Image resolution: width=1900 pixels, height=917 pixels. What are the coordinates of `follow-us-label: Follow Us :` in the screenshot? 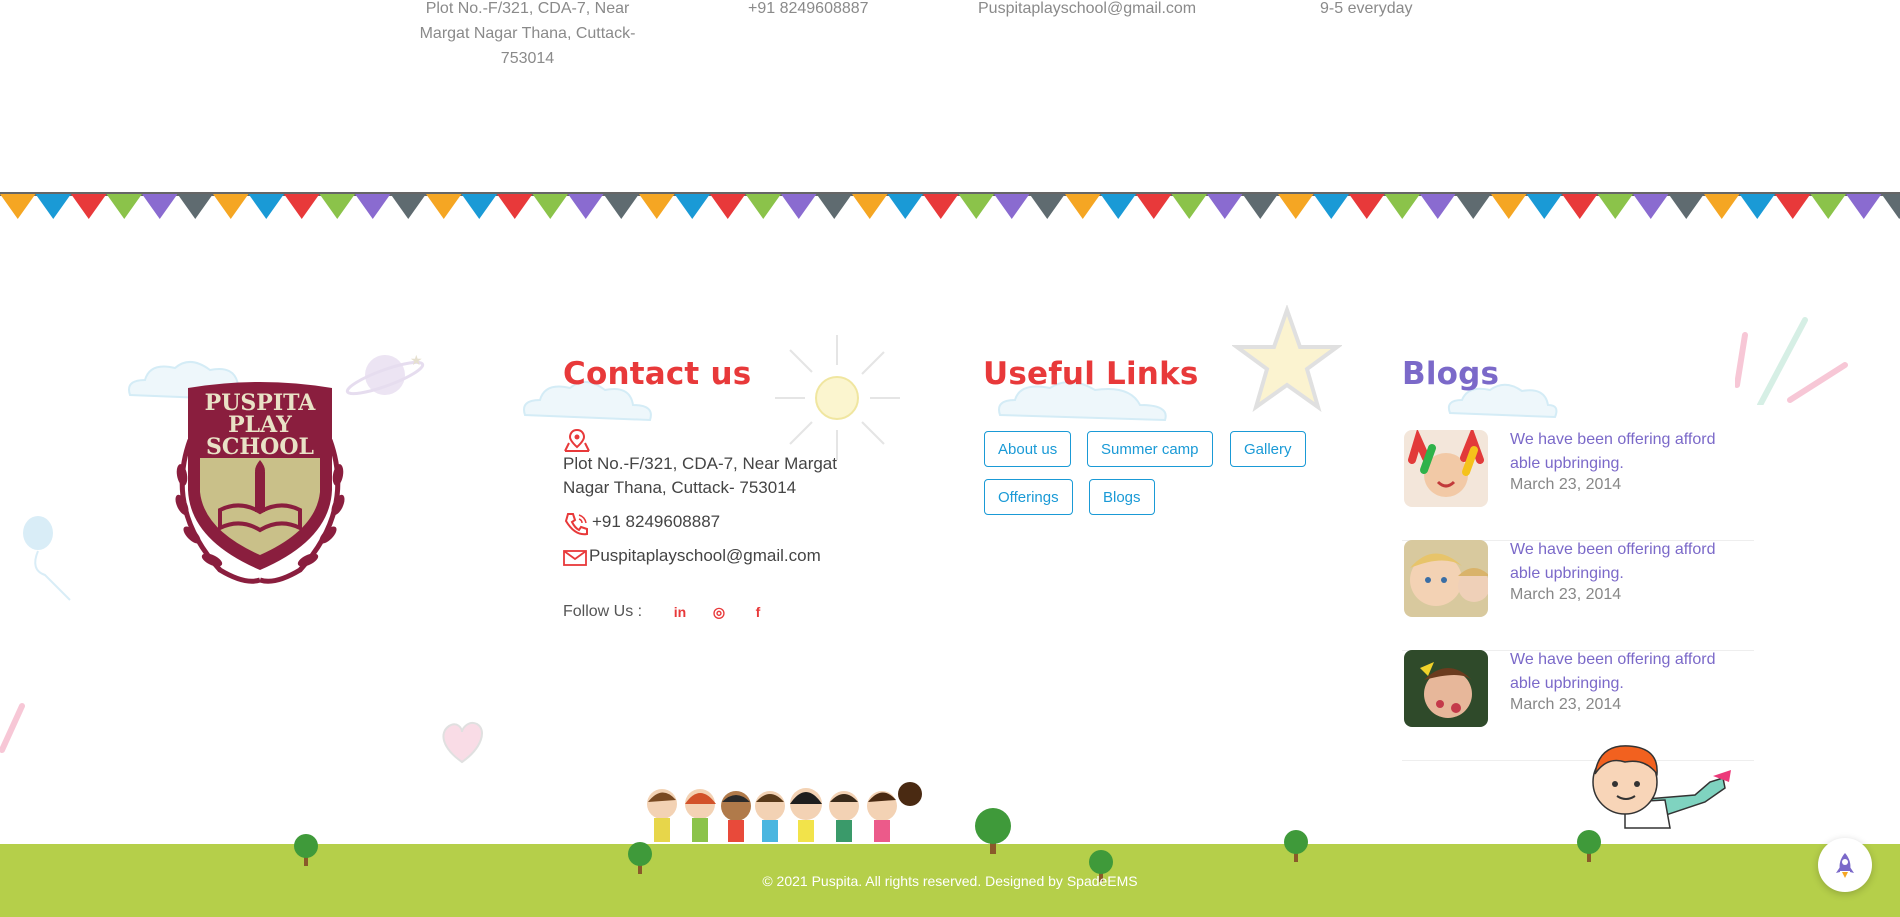 It's located at (603, 611).